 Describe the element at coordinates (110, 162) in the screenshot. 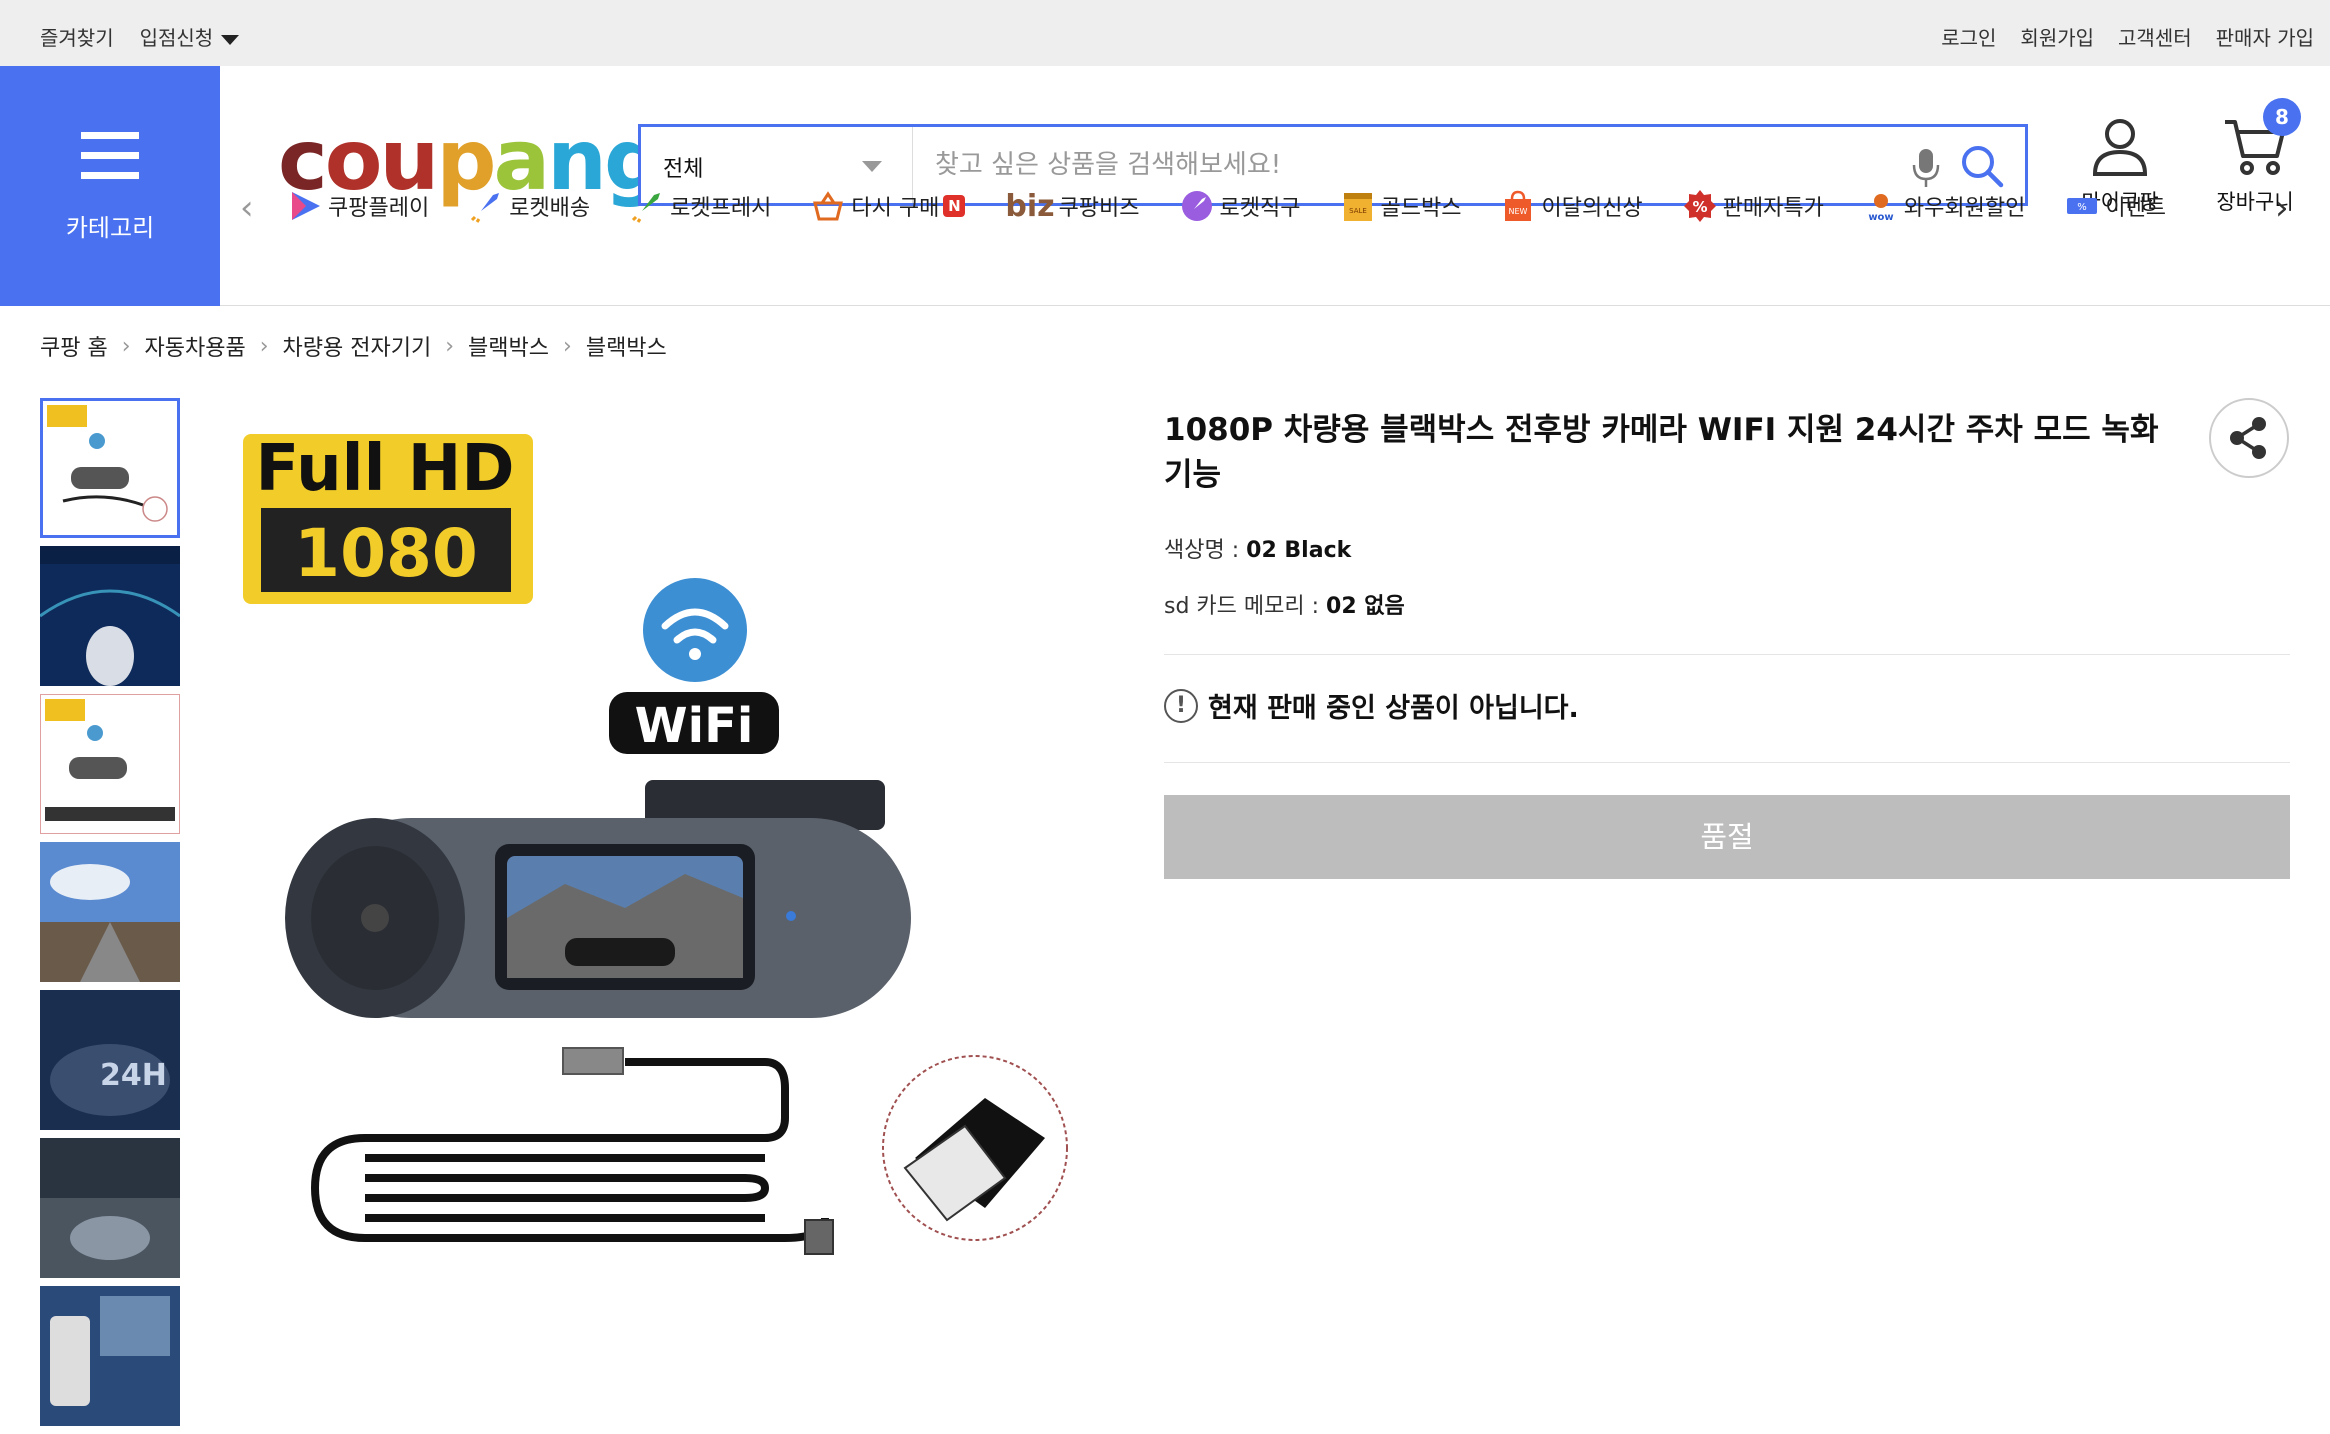

I see `hamburger-icon` at that location.